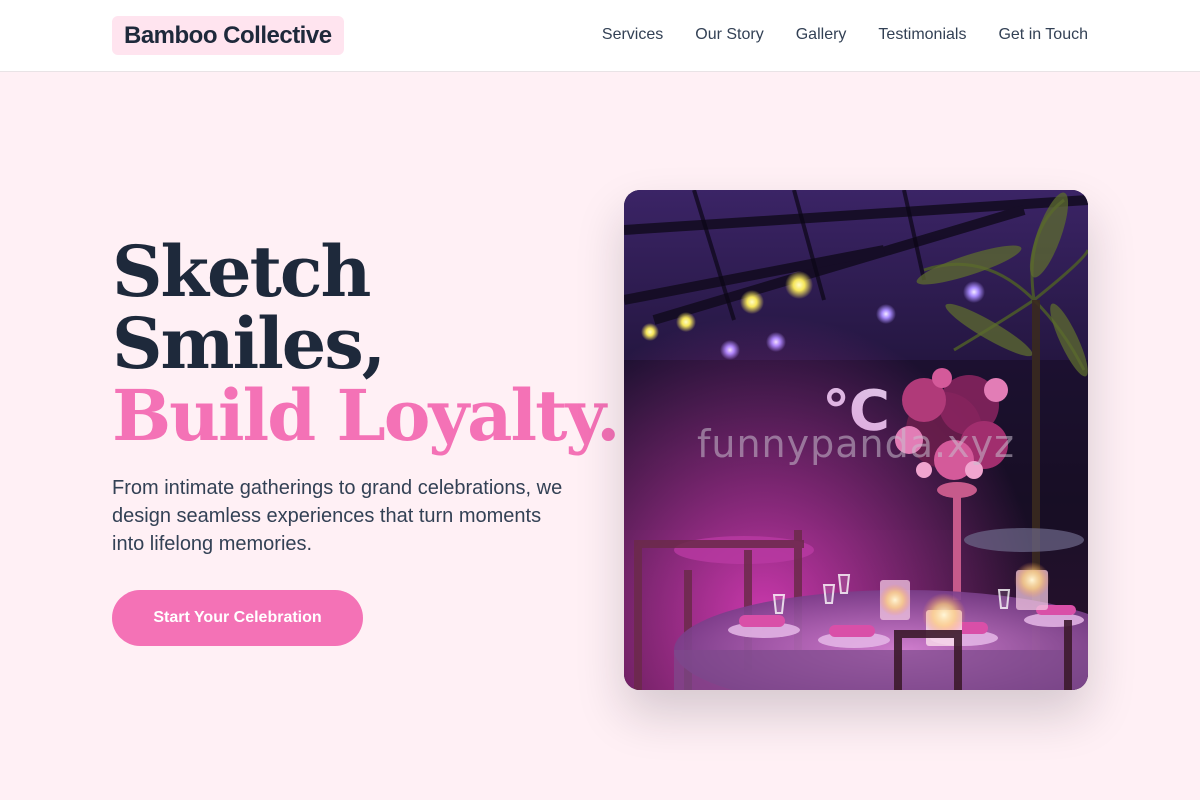  What do you see at coordinates (237, 618) in the screenshot?
I see `start-celebration-button: Start Your Celebration` at bounding box center [237, 618].